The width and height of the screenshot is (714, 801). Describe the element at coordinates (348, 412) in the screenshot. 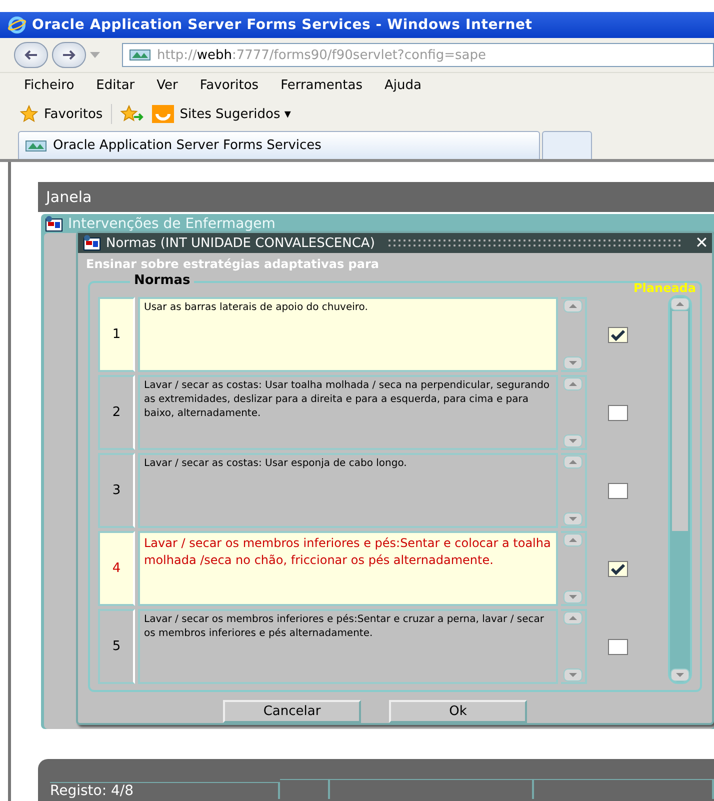

I see `text-field: Lavar / secar as costas: Usar toalha molhada / seca na perpendicular, segurando as extremidades, deslizar para a direita e para a esquerda, para cima e para baixo, alternadamente.` at that location.